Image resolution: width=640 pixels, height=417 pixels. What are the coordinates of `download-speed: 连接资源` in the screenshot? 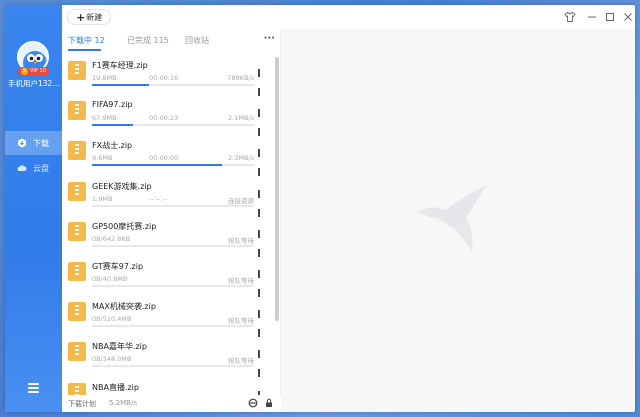 It's located at (241, 200).